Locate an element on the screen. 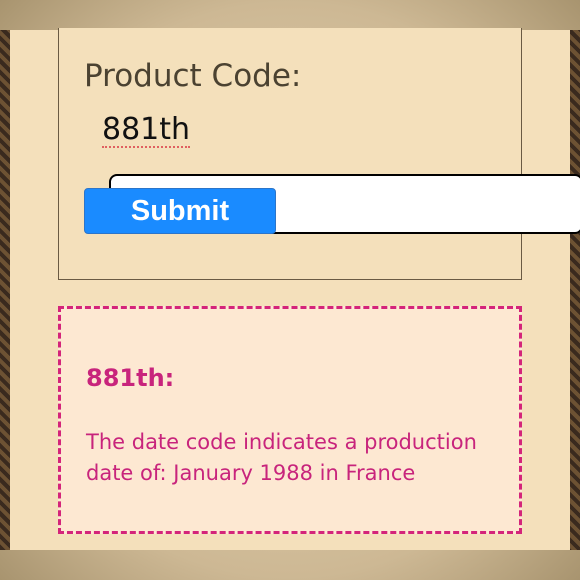 Image resolution: width=580 pixels, height=580 pixels. product-code-input-value: 881th is located at coordinates (146, 130).